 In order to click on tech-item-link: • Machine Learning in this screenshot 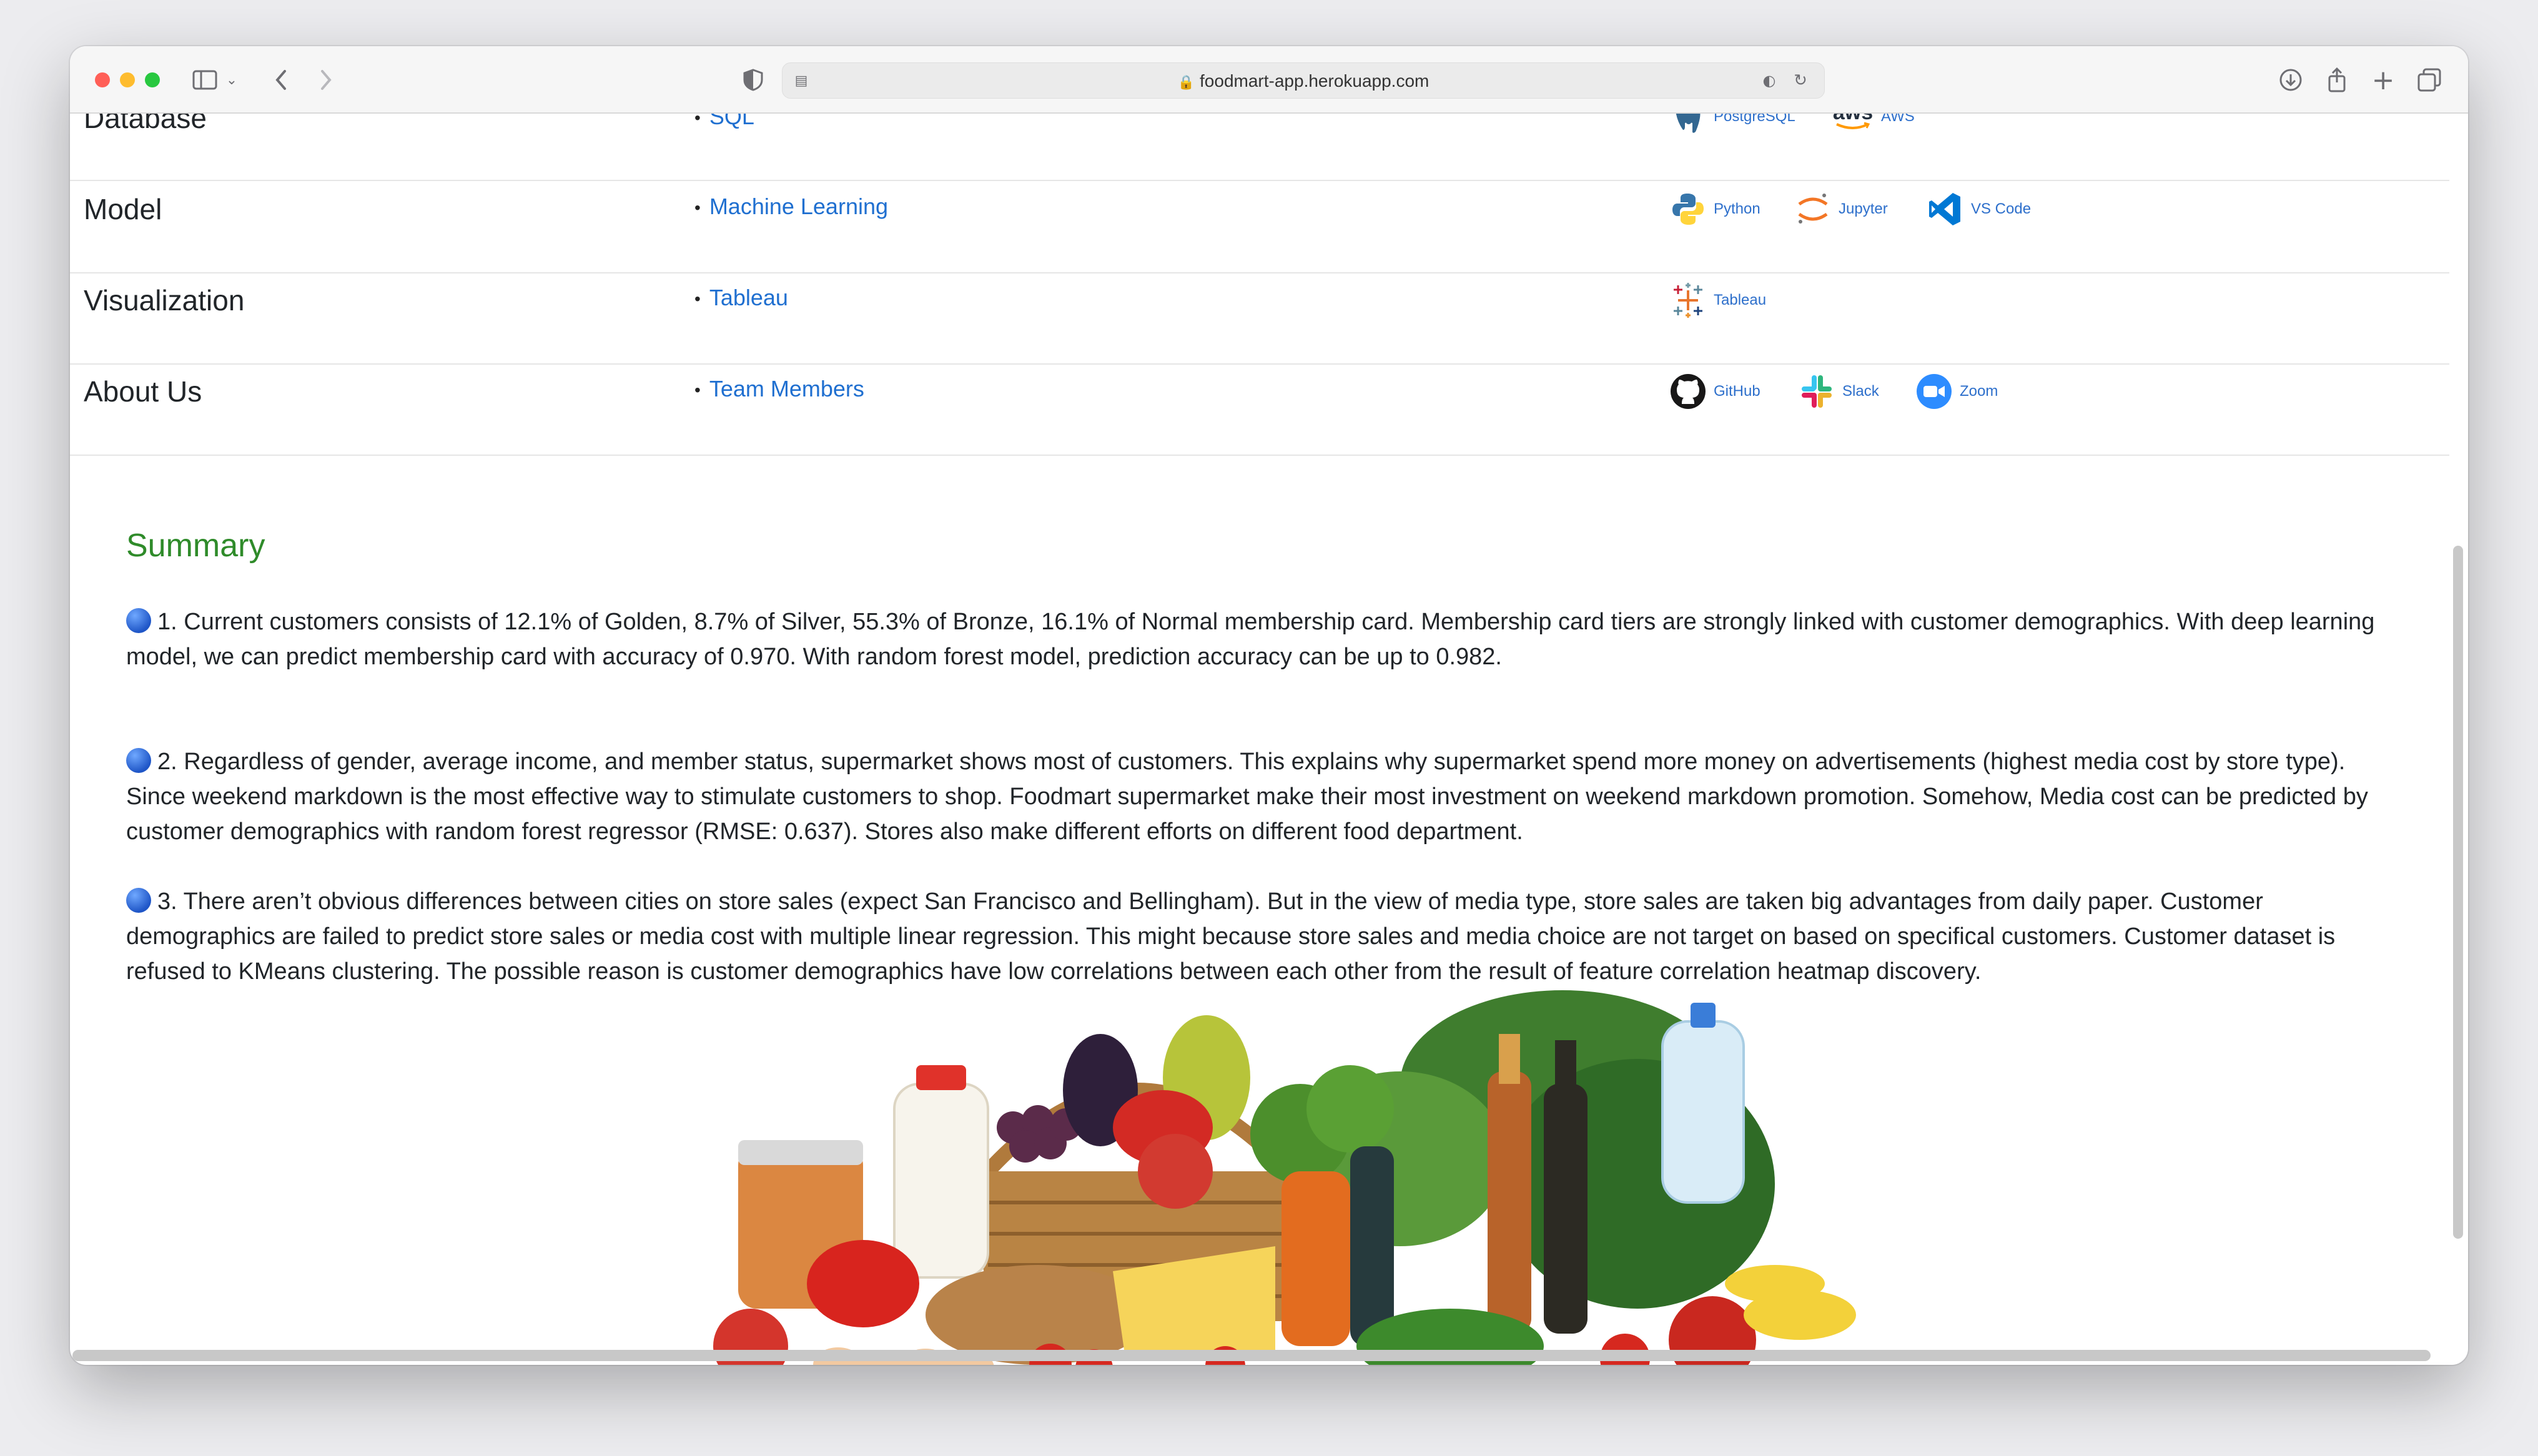, I will do `click(791, 207)`.